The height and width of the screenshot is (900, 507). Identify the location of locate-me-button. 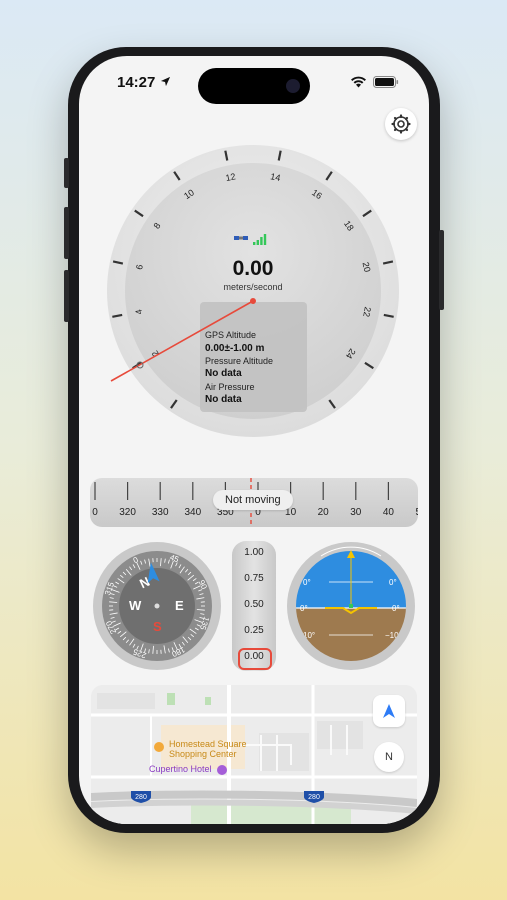
(389, 711).